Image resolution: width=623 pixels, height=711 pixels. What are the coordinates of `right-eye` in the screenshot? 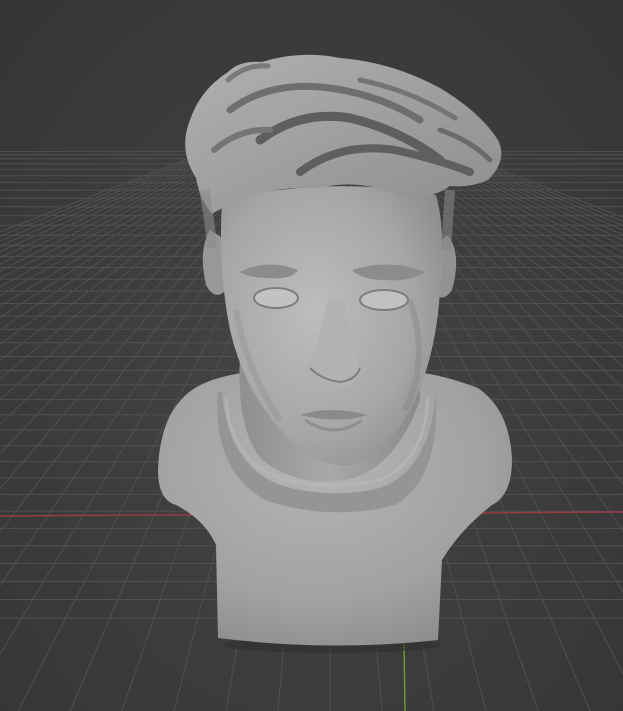 It's located at (384, 300).